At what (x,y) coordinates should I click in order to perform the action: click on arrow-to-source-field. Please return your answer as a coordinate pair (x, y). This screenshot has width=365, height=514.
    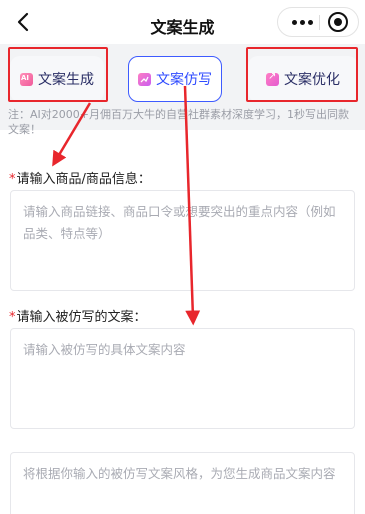
    Looking at the image, I should click on (192, 205).